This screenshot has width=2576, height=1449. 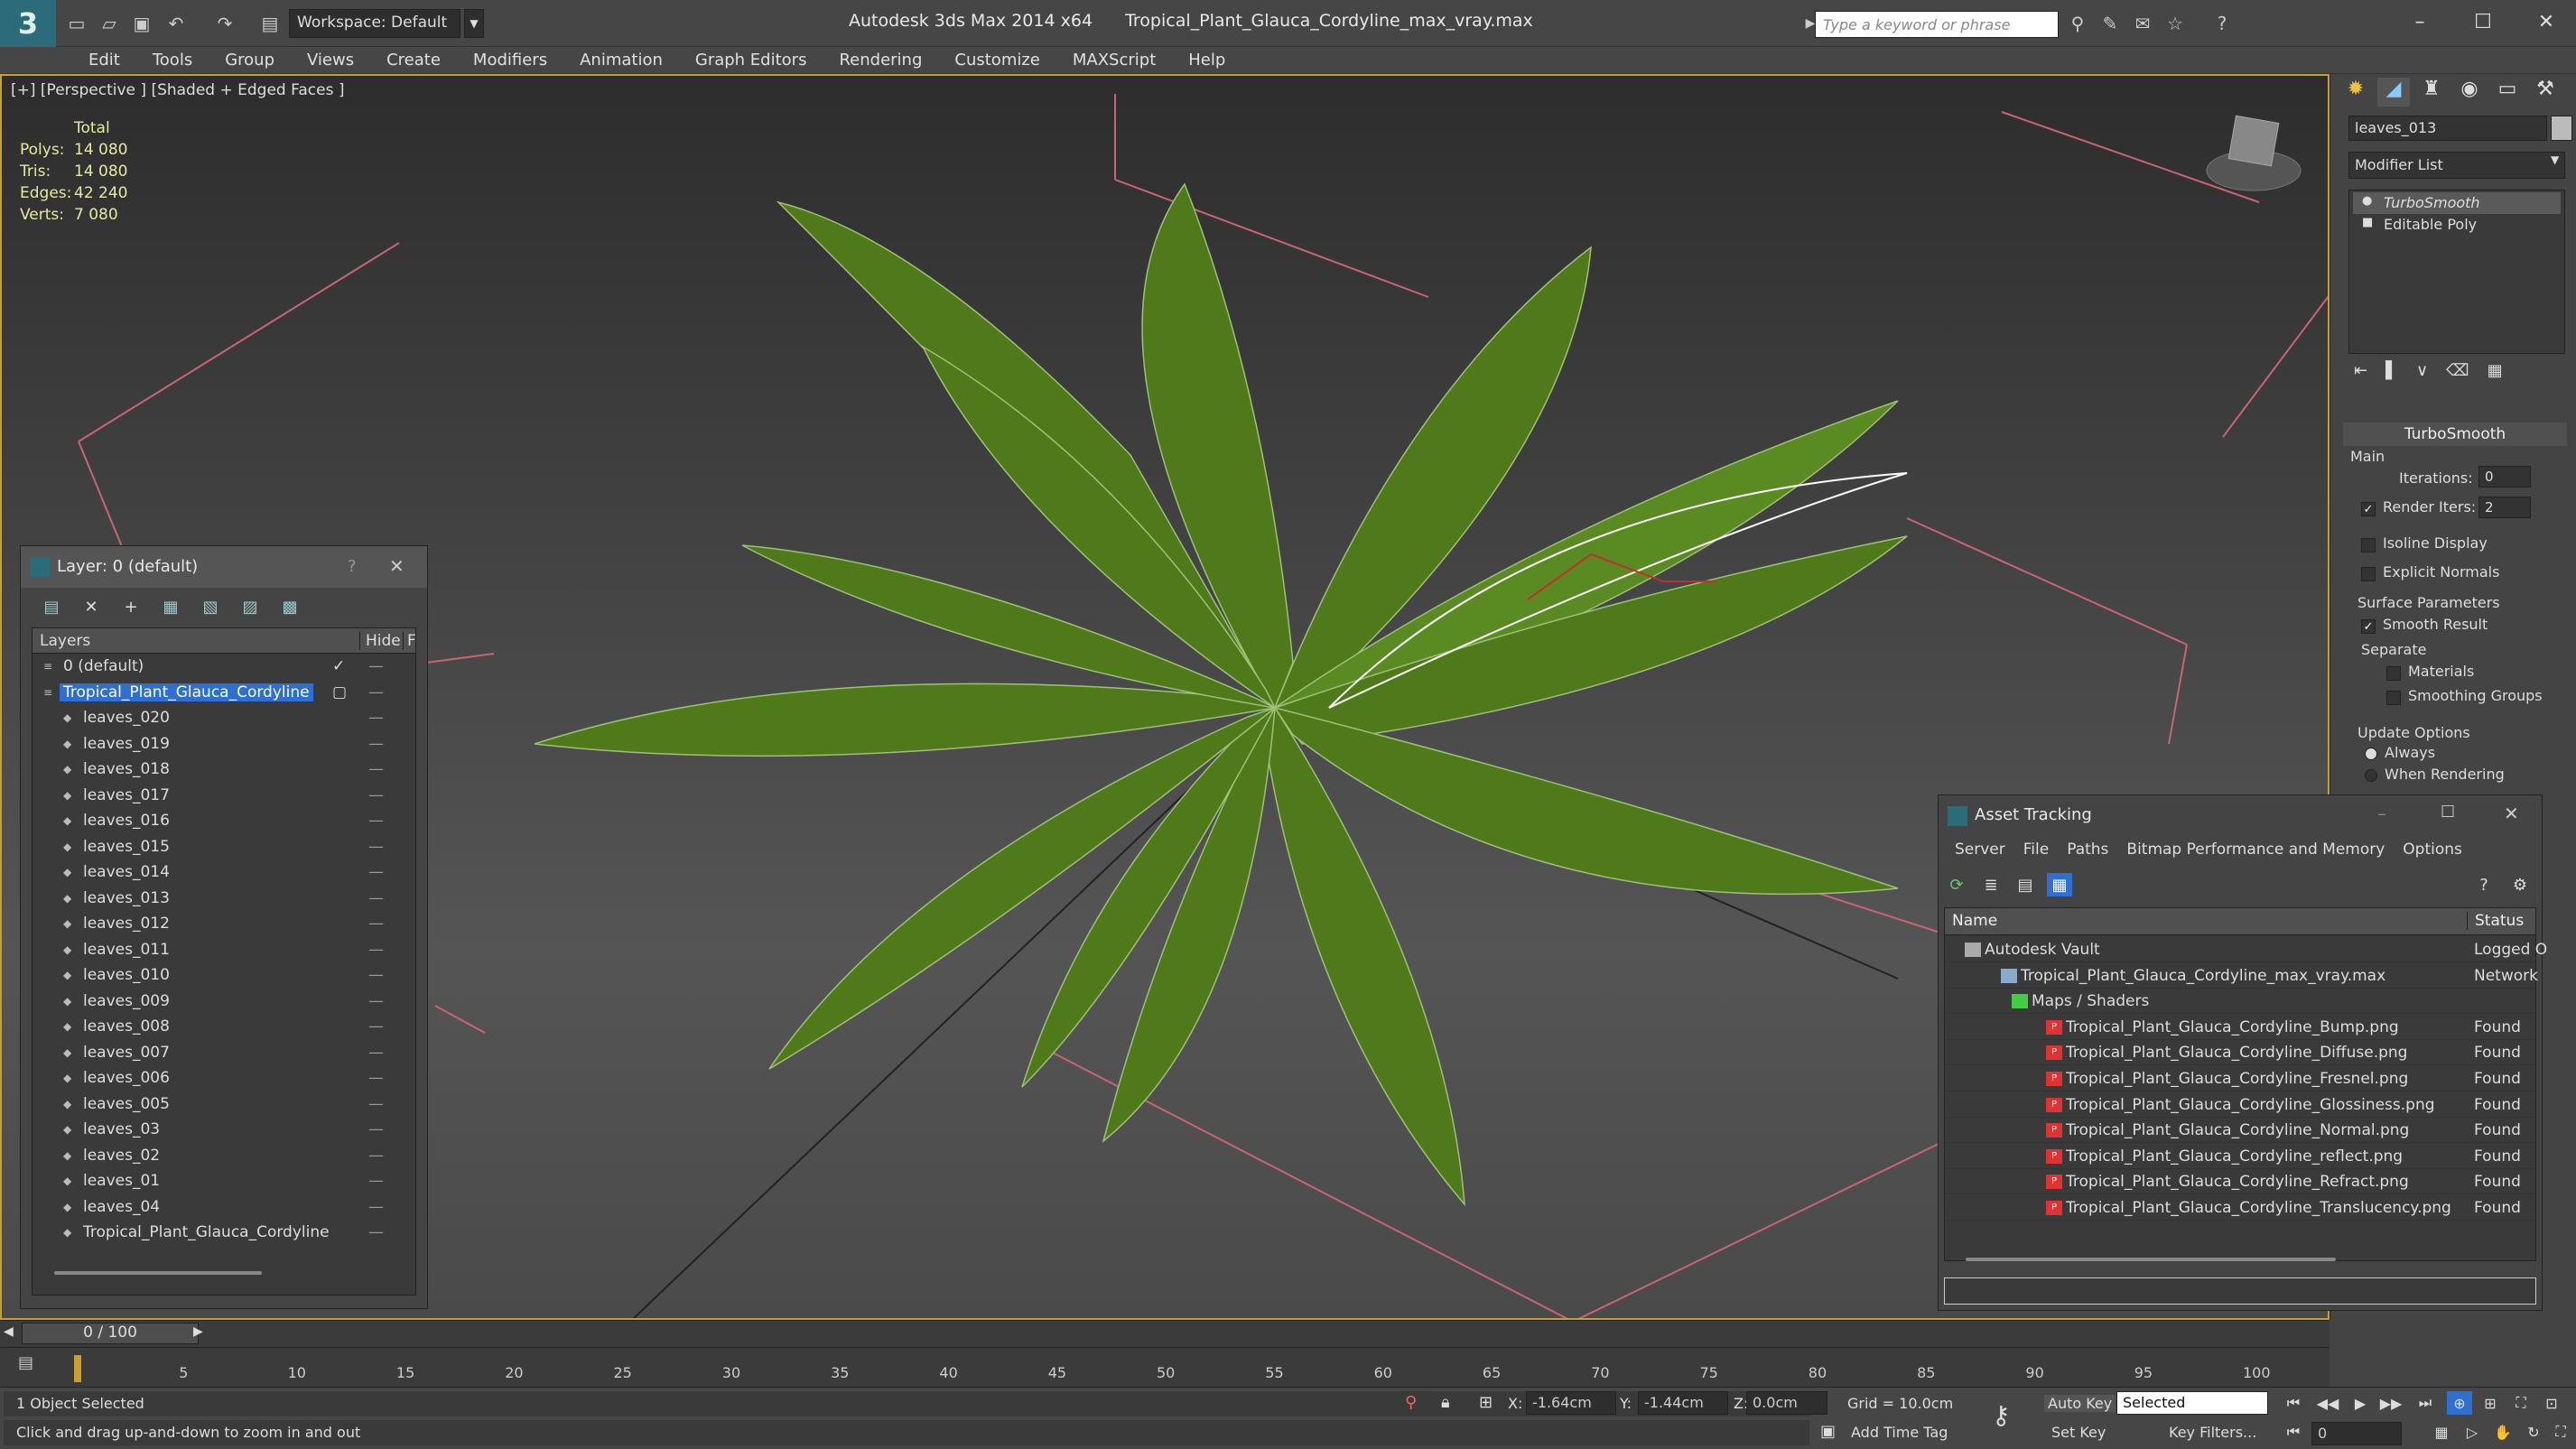 What do you see at coordinates (2561, 128) in the screenshot?
I see `object-color-swatch` at bounding box center [2561, 128].